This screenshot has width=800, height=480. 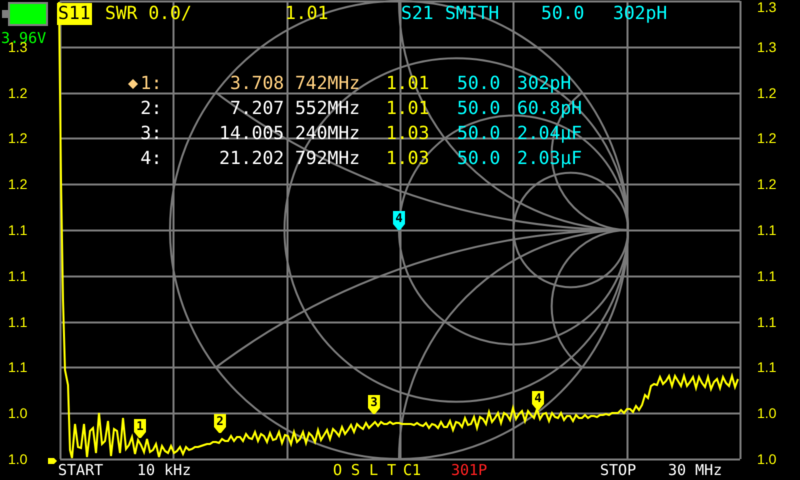 I want to click on stop-frequency: 30 MHz, so click(x=695, y=470).